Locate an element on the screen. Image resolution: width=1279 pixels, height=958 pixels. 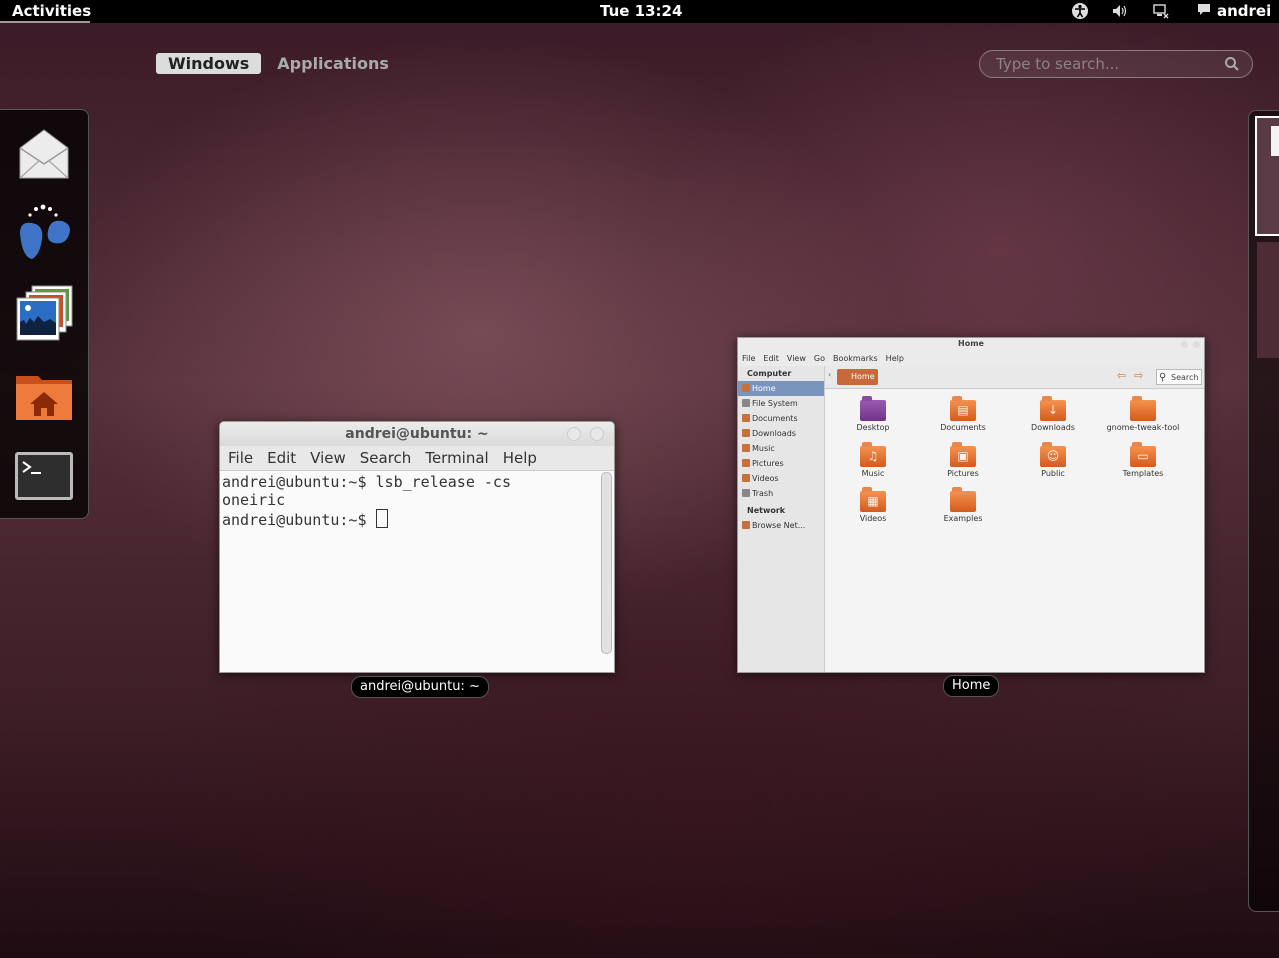
file-item-examples: Examples is located at coordinates (963, 504).